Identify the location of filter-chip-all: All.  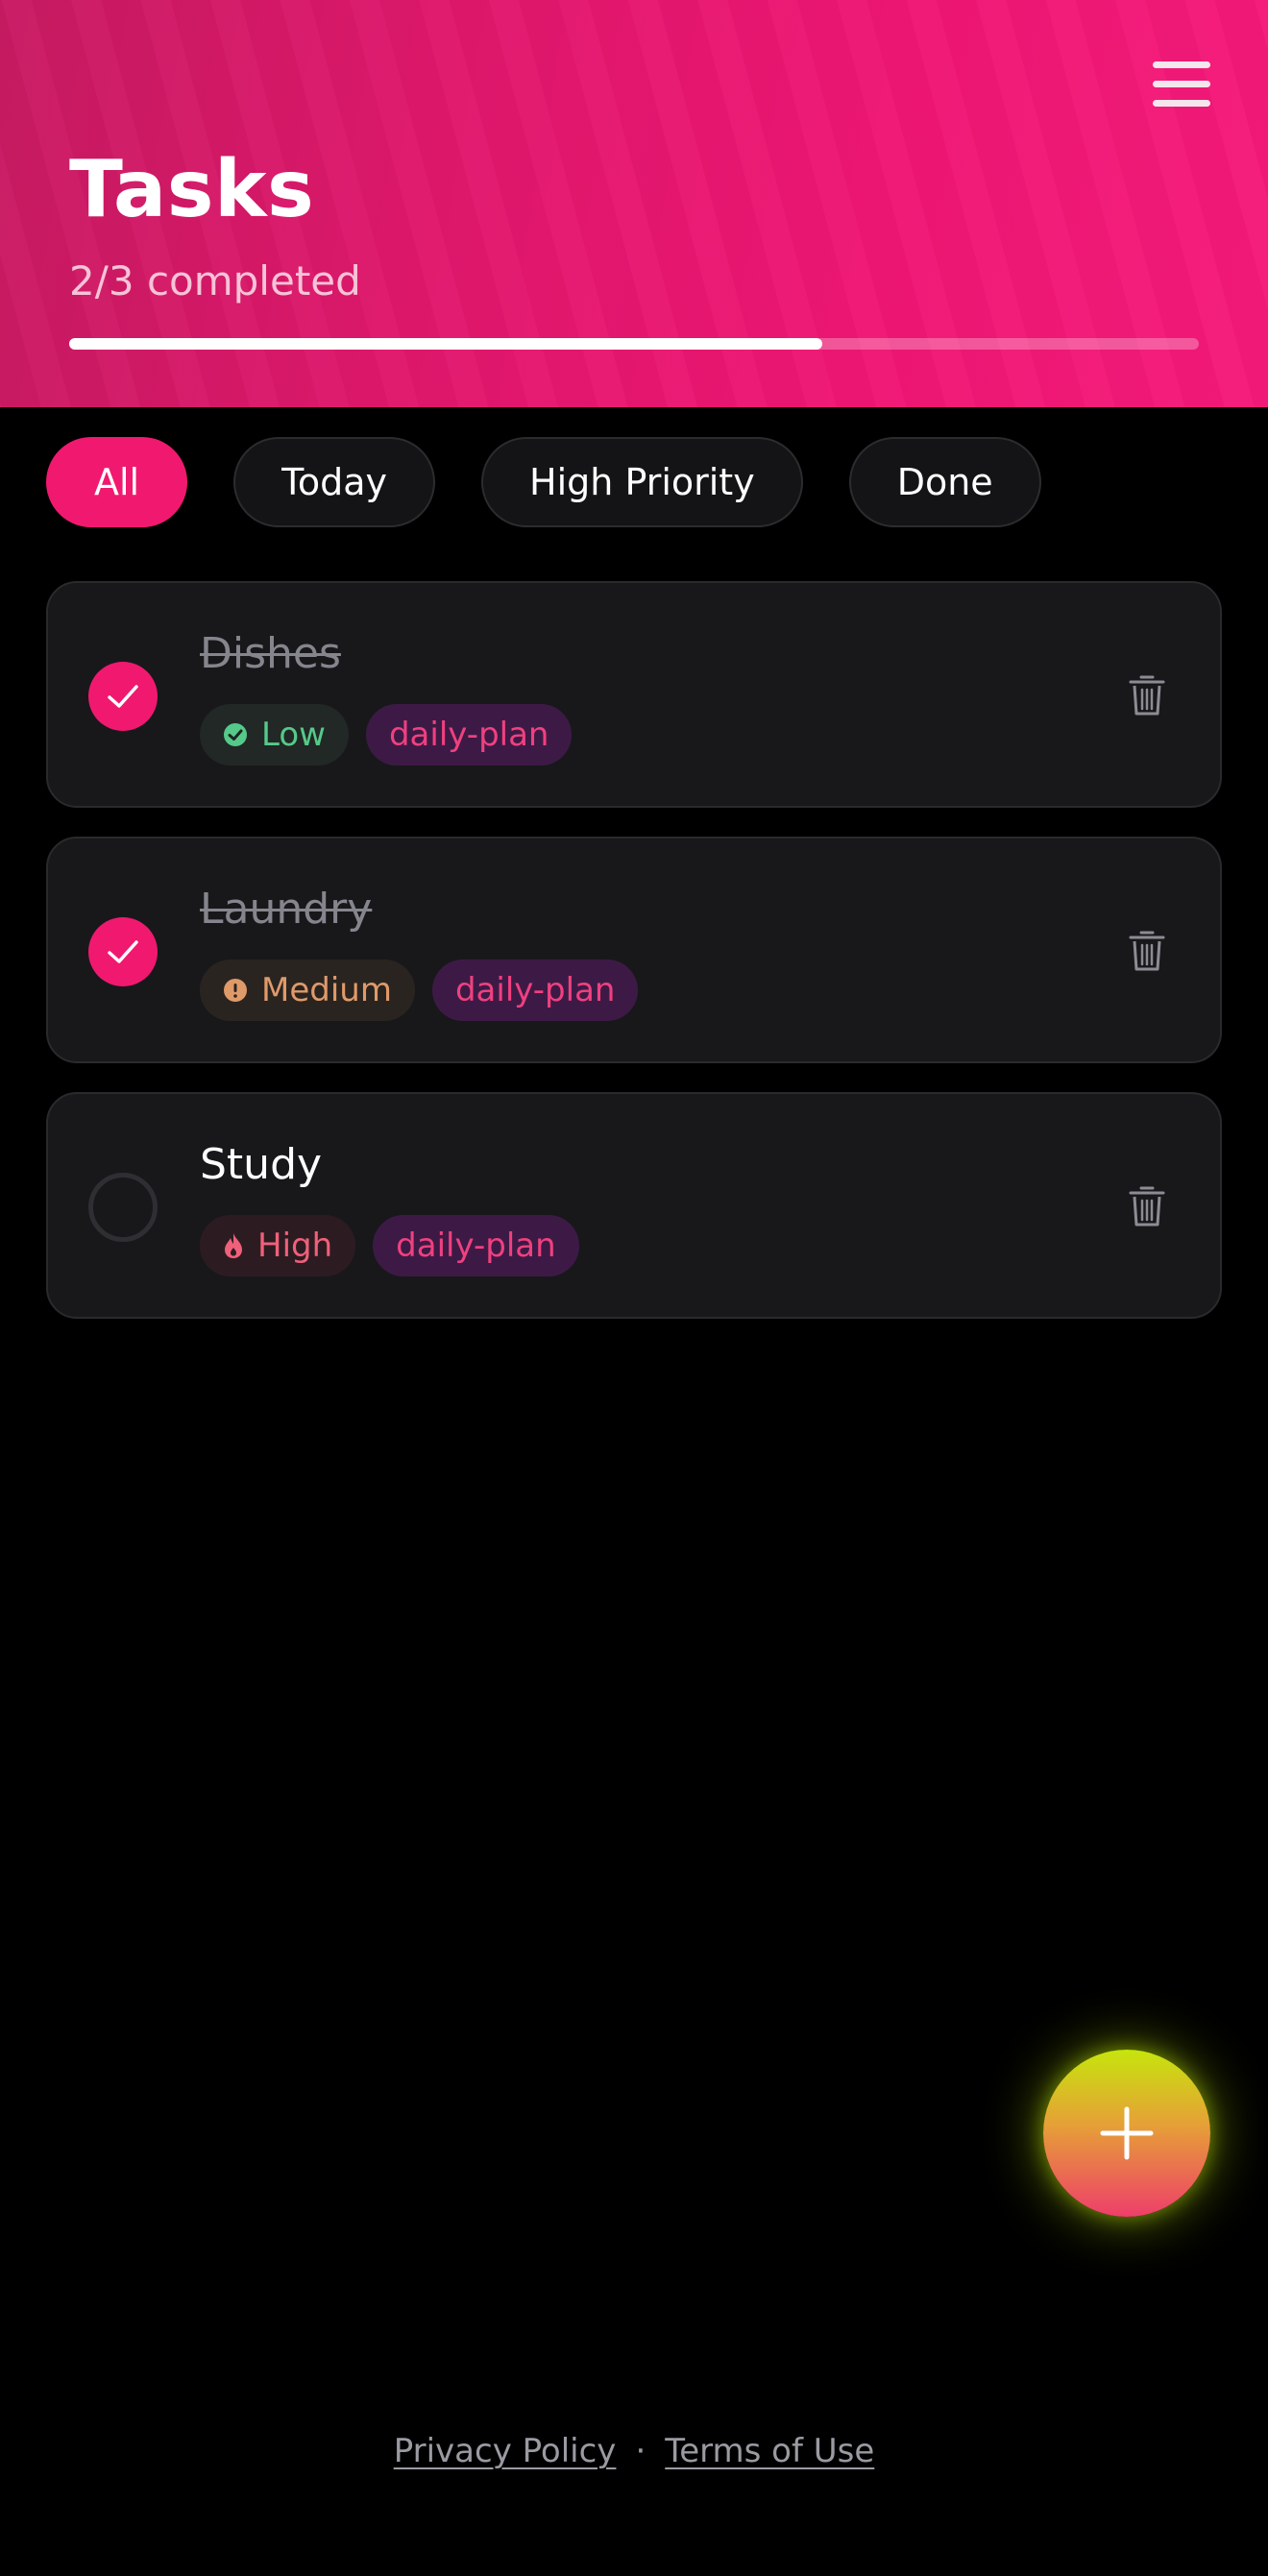
(117, 482).